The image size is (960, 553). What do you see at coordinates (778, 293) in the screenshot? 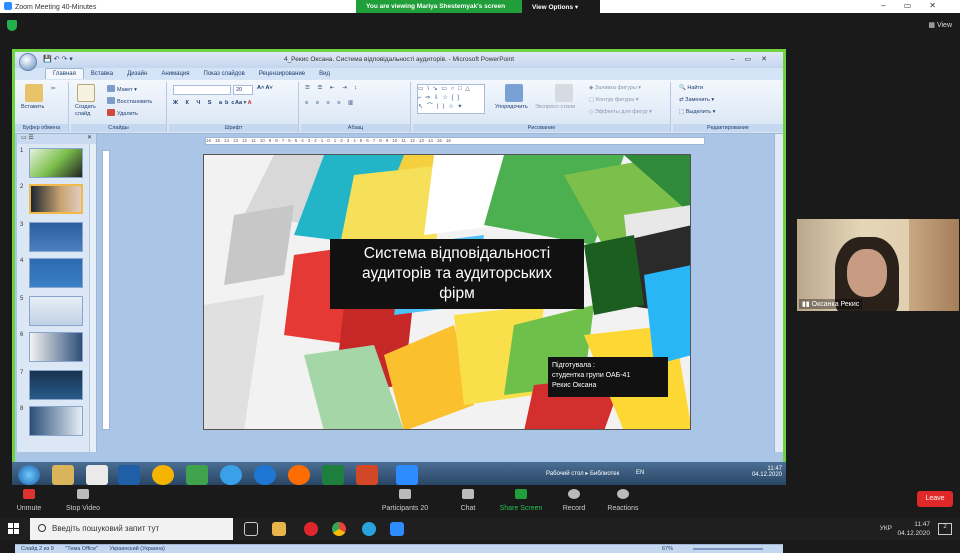
I see `slide-vertical-scrollbar` at bounding box center [778, 293].